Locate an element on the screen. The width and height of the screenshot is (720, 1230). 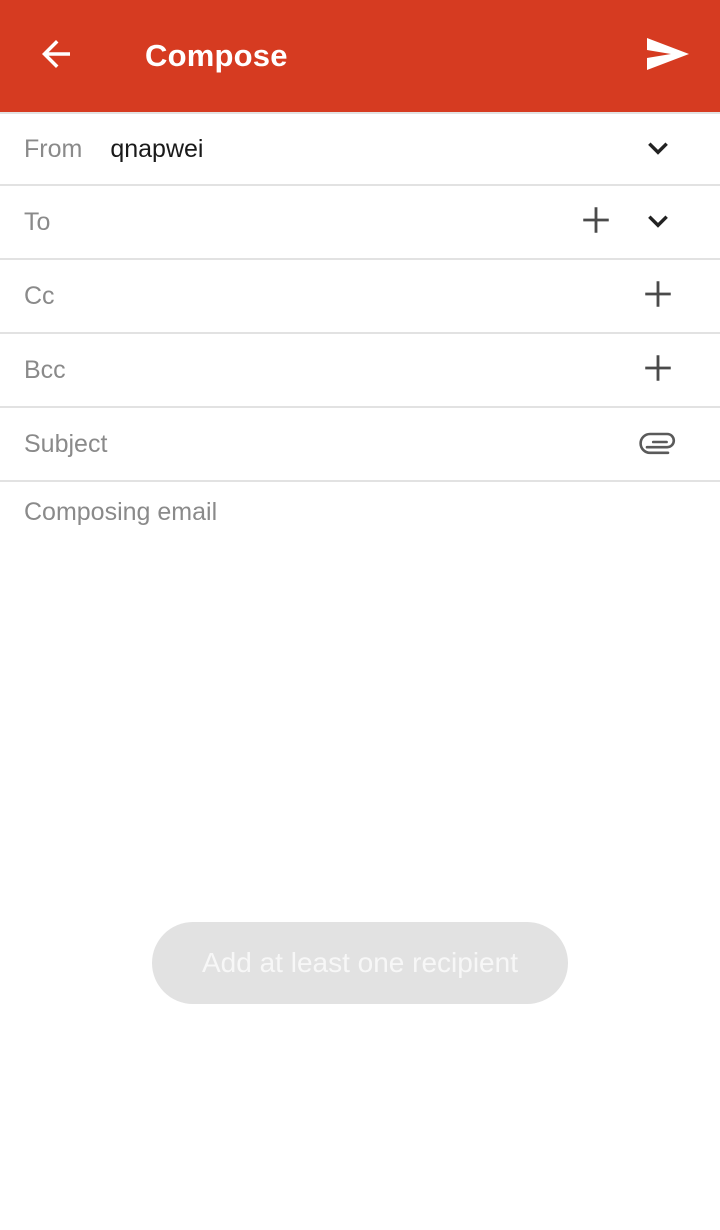
send-button is located at coordinates (668, 56).